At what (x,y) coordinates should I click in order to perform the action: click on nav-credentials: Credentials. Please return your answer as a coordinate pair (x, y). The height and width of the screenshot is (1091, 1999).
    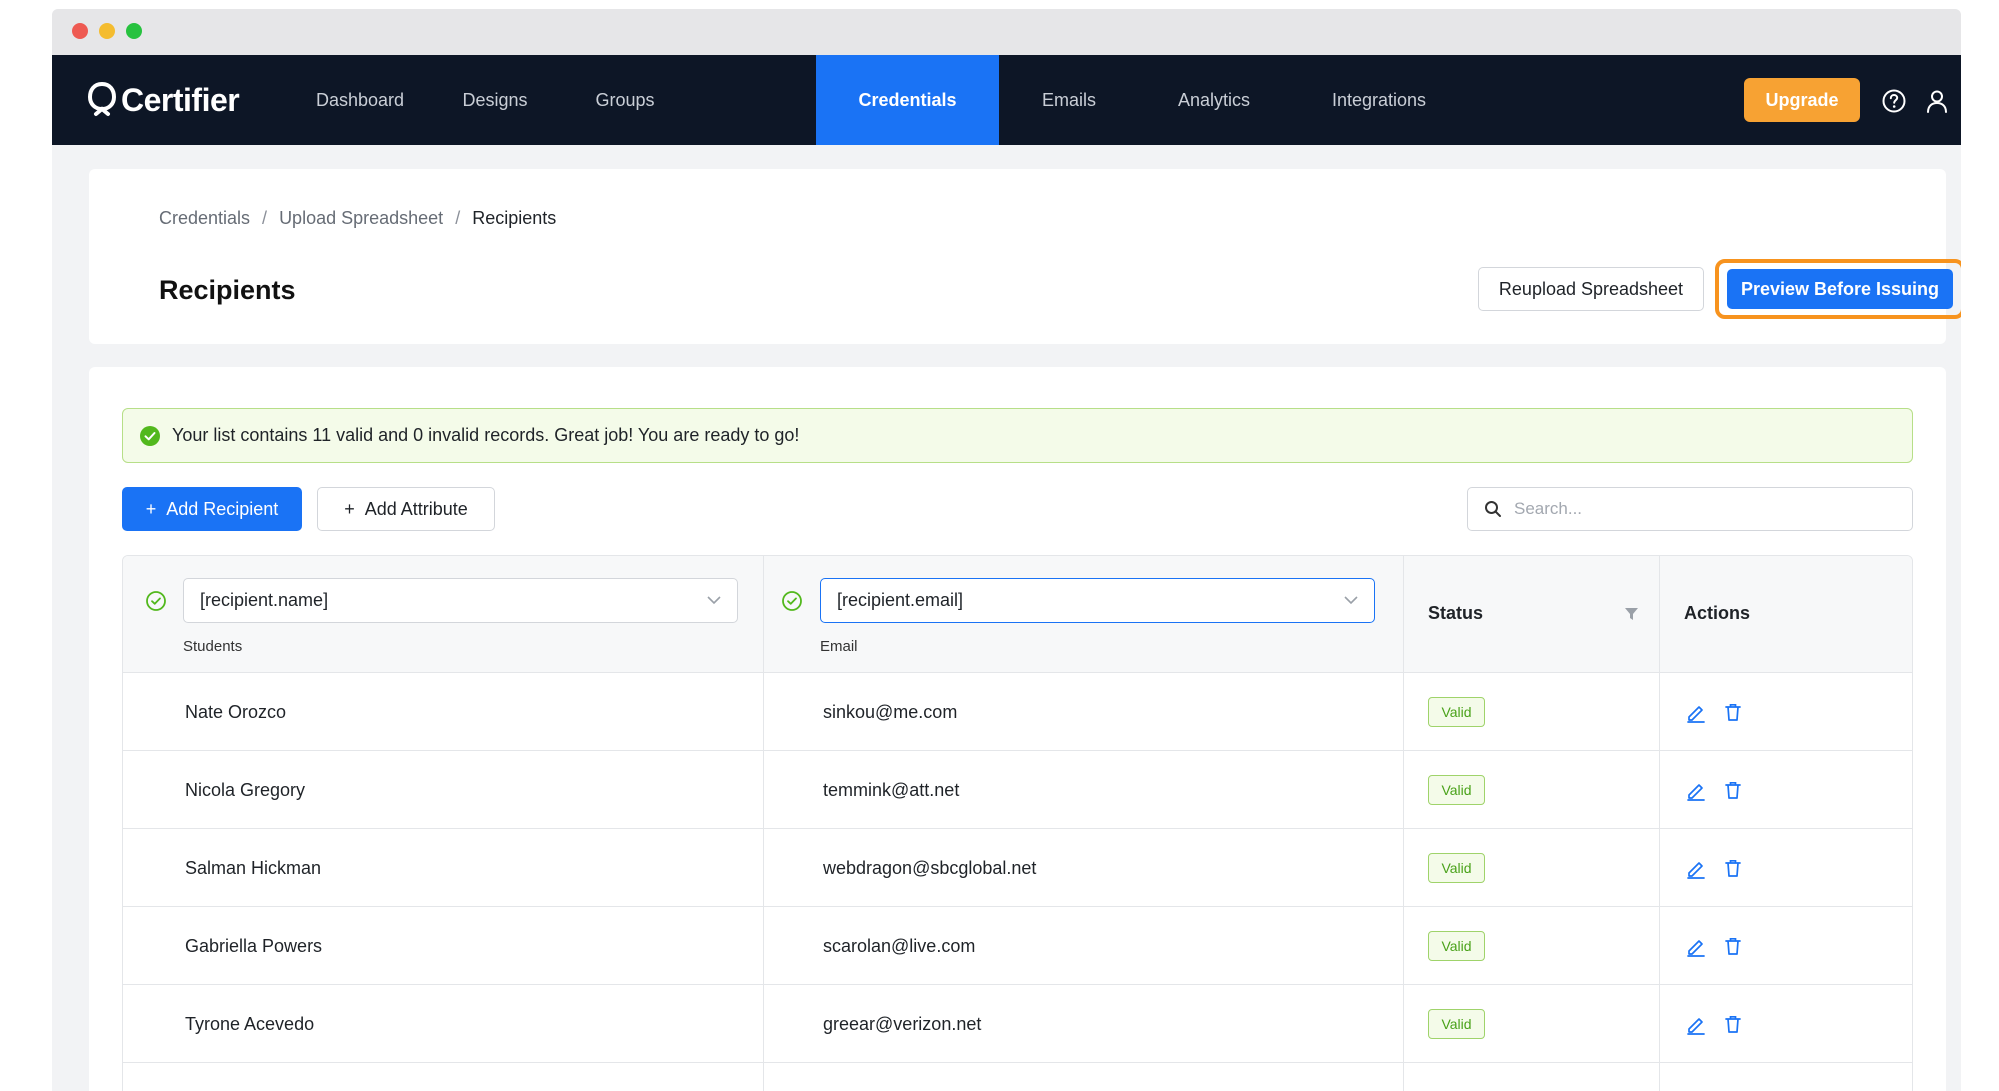
    Looking at the image, I should click on (907, 100).